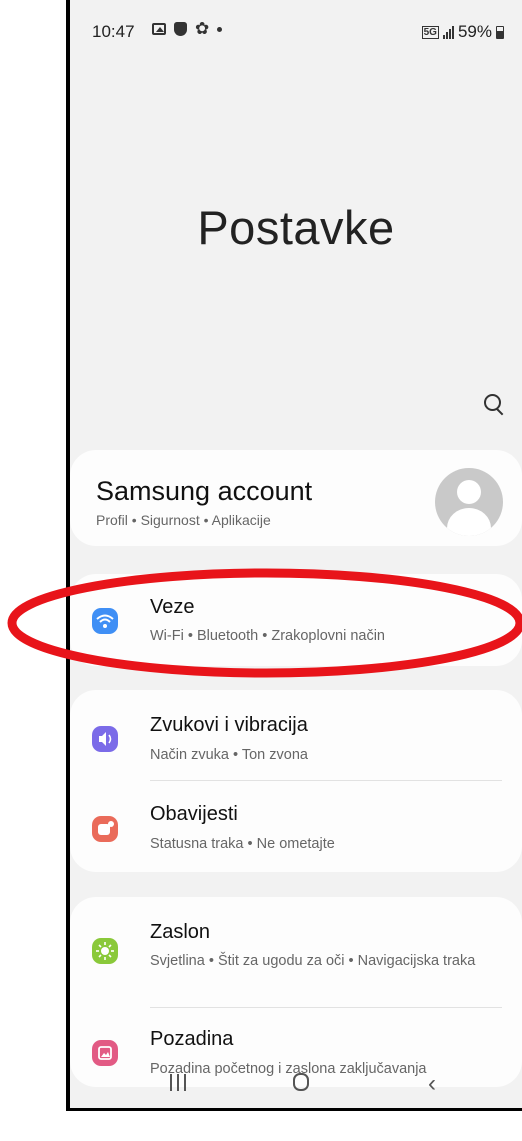 The height and width of the screenshot is (1141, 522). I want to click on status-indicators: 5G 59%, so click(462, 32).